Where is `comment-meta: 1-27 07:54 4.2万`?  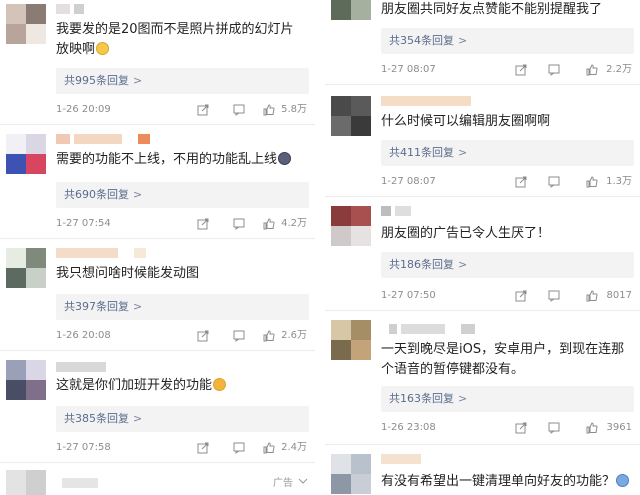
comment-meta: 1-27 07:54 4.2万 is located at coordinates (181, 224).